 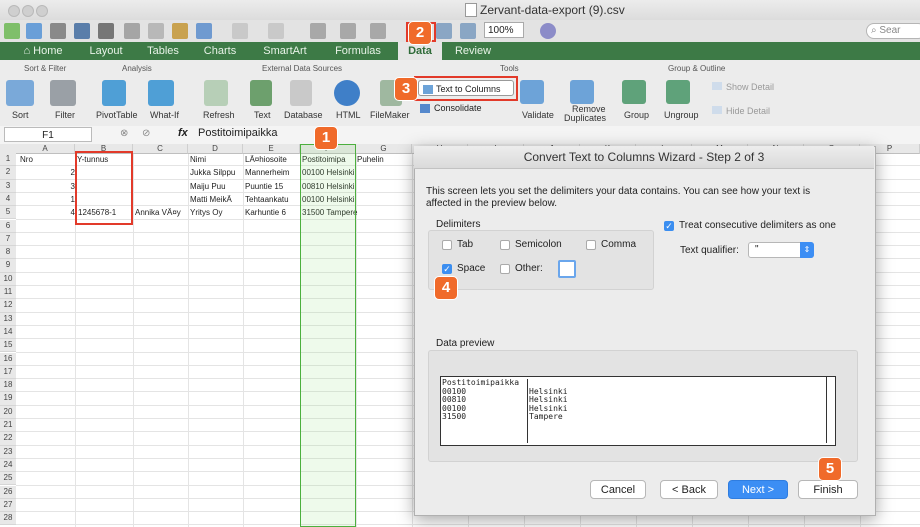 I want to click on row-header-16: 16, so click(x=8, y=359).